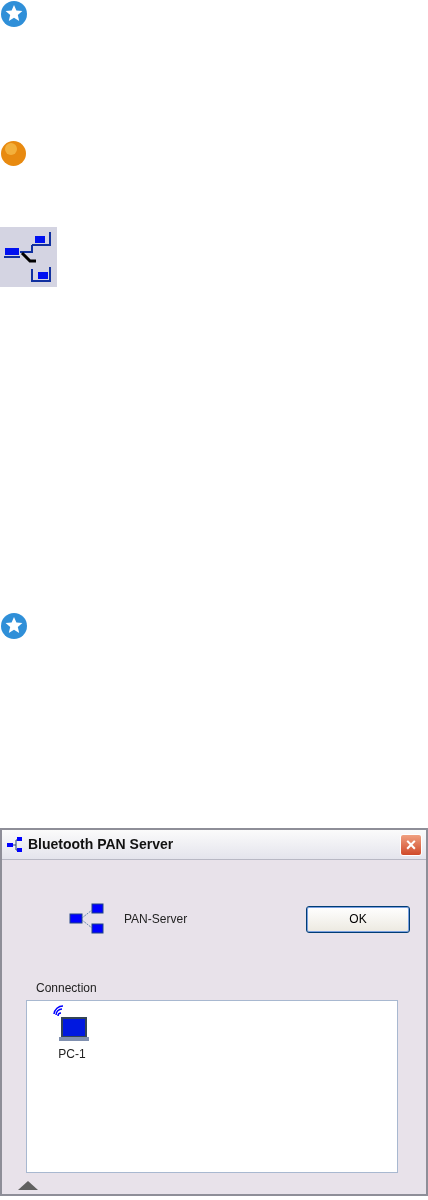  I want to click on circle-icon, so click(13, 153).